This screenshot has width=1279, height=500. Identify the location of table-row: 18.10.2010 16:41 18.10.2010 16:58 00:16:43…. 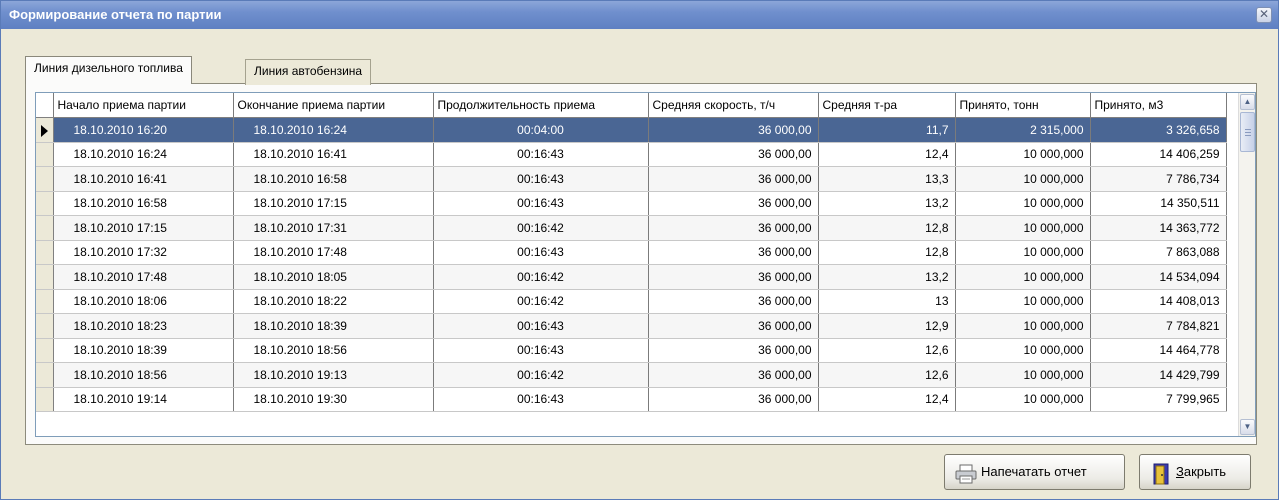
(631, 179).